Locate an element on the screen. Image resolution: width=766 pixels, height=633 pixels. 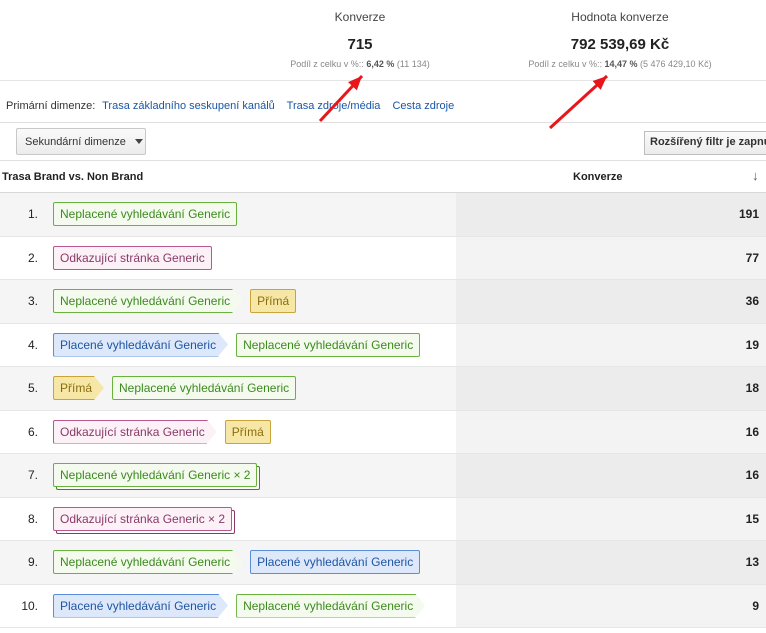
conversions-value: 19 is located at coordinates (752, 344).